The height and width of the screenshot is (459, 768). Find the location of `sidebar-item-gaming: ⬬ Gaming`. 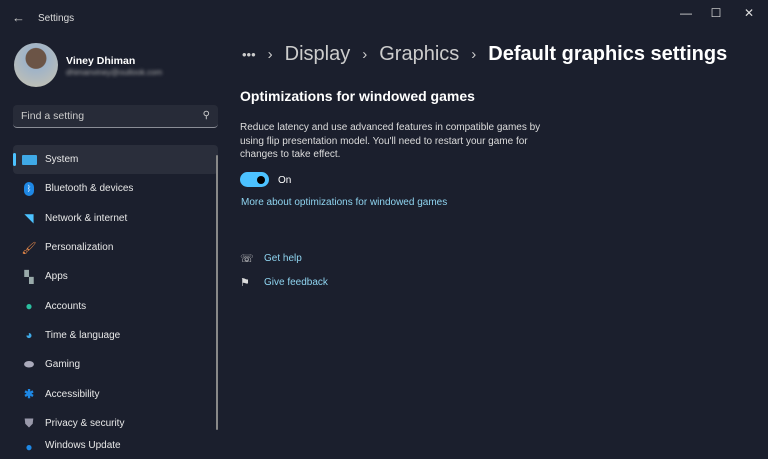

sidebar-item-gaming: ⬬ Gaming is located at coordinates (115, 364).